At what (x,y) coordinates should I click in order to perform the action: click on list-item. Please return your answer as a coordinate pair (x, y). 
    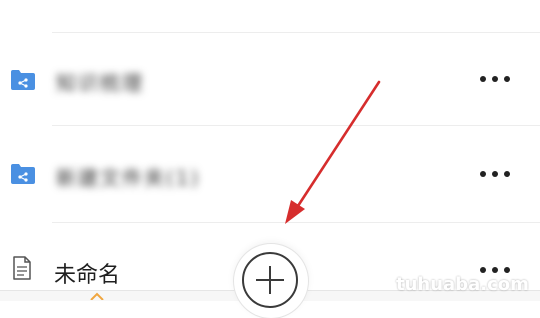
    Looking at the image, I should click on (270, 16).